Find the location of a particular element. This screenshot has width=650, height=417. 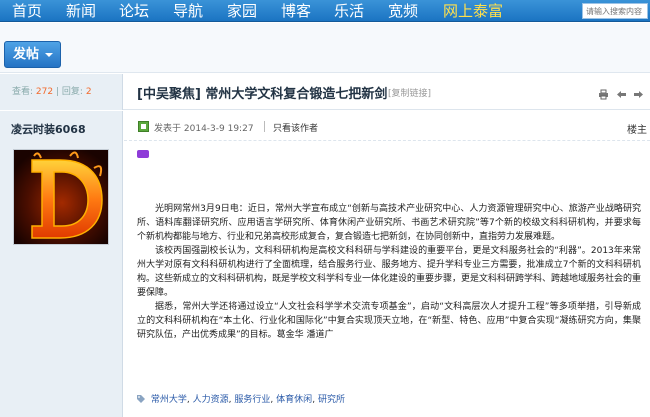

tag-link: 服务行业 is located at coordinates (252, 400).